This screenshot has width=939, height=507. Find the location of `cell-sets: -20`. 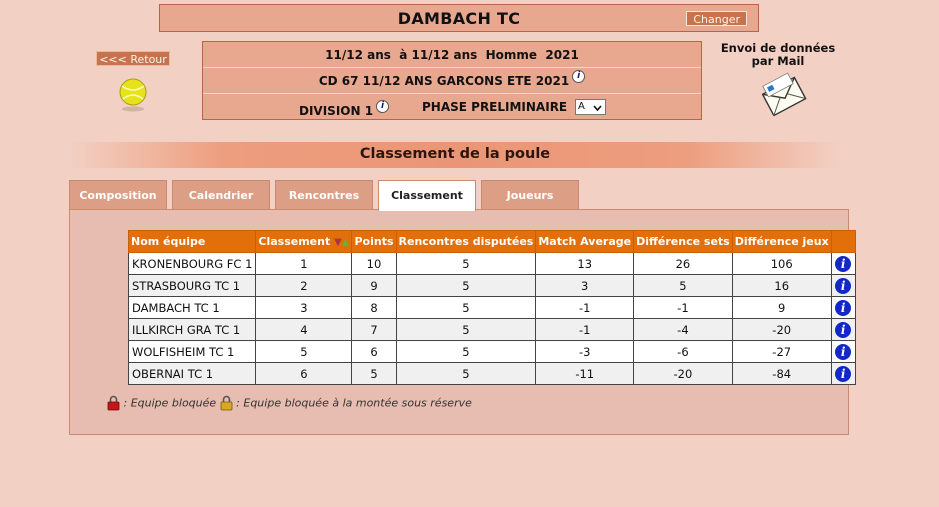

cell-sets: -20 is located at coordinates (683, 373).